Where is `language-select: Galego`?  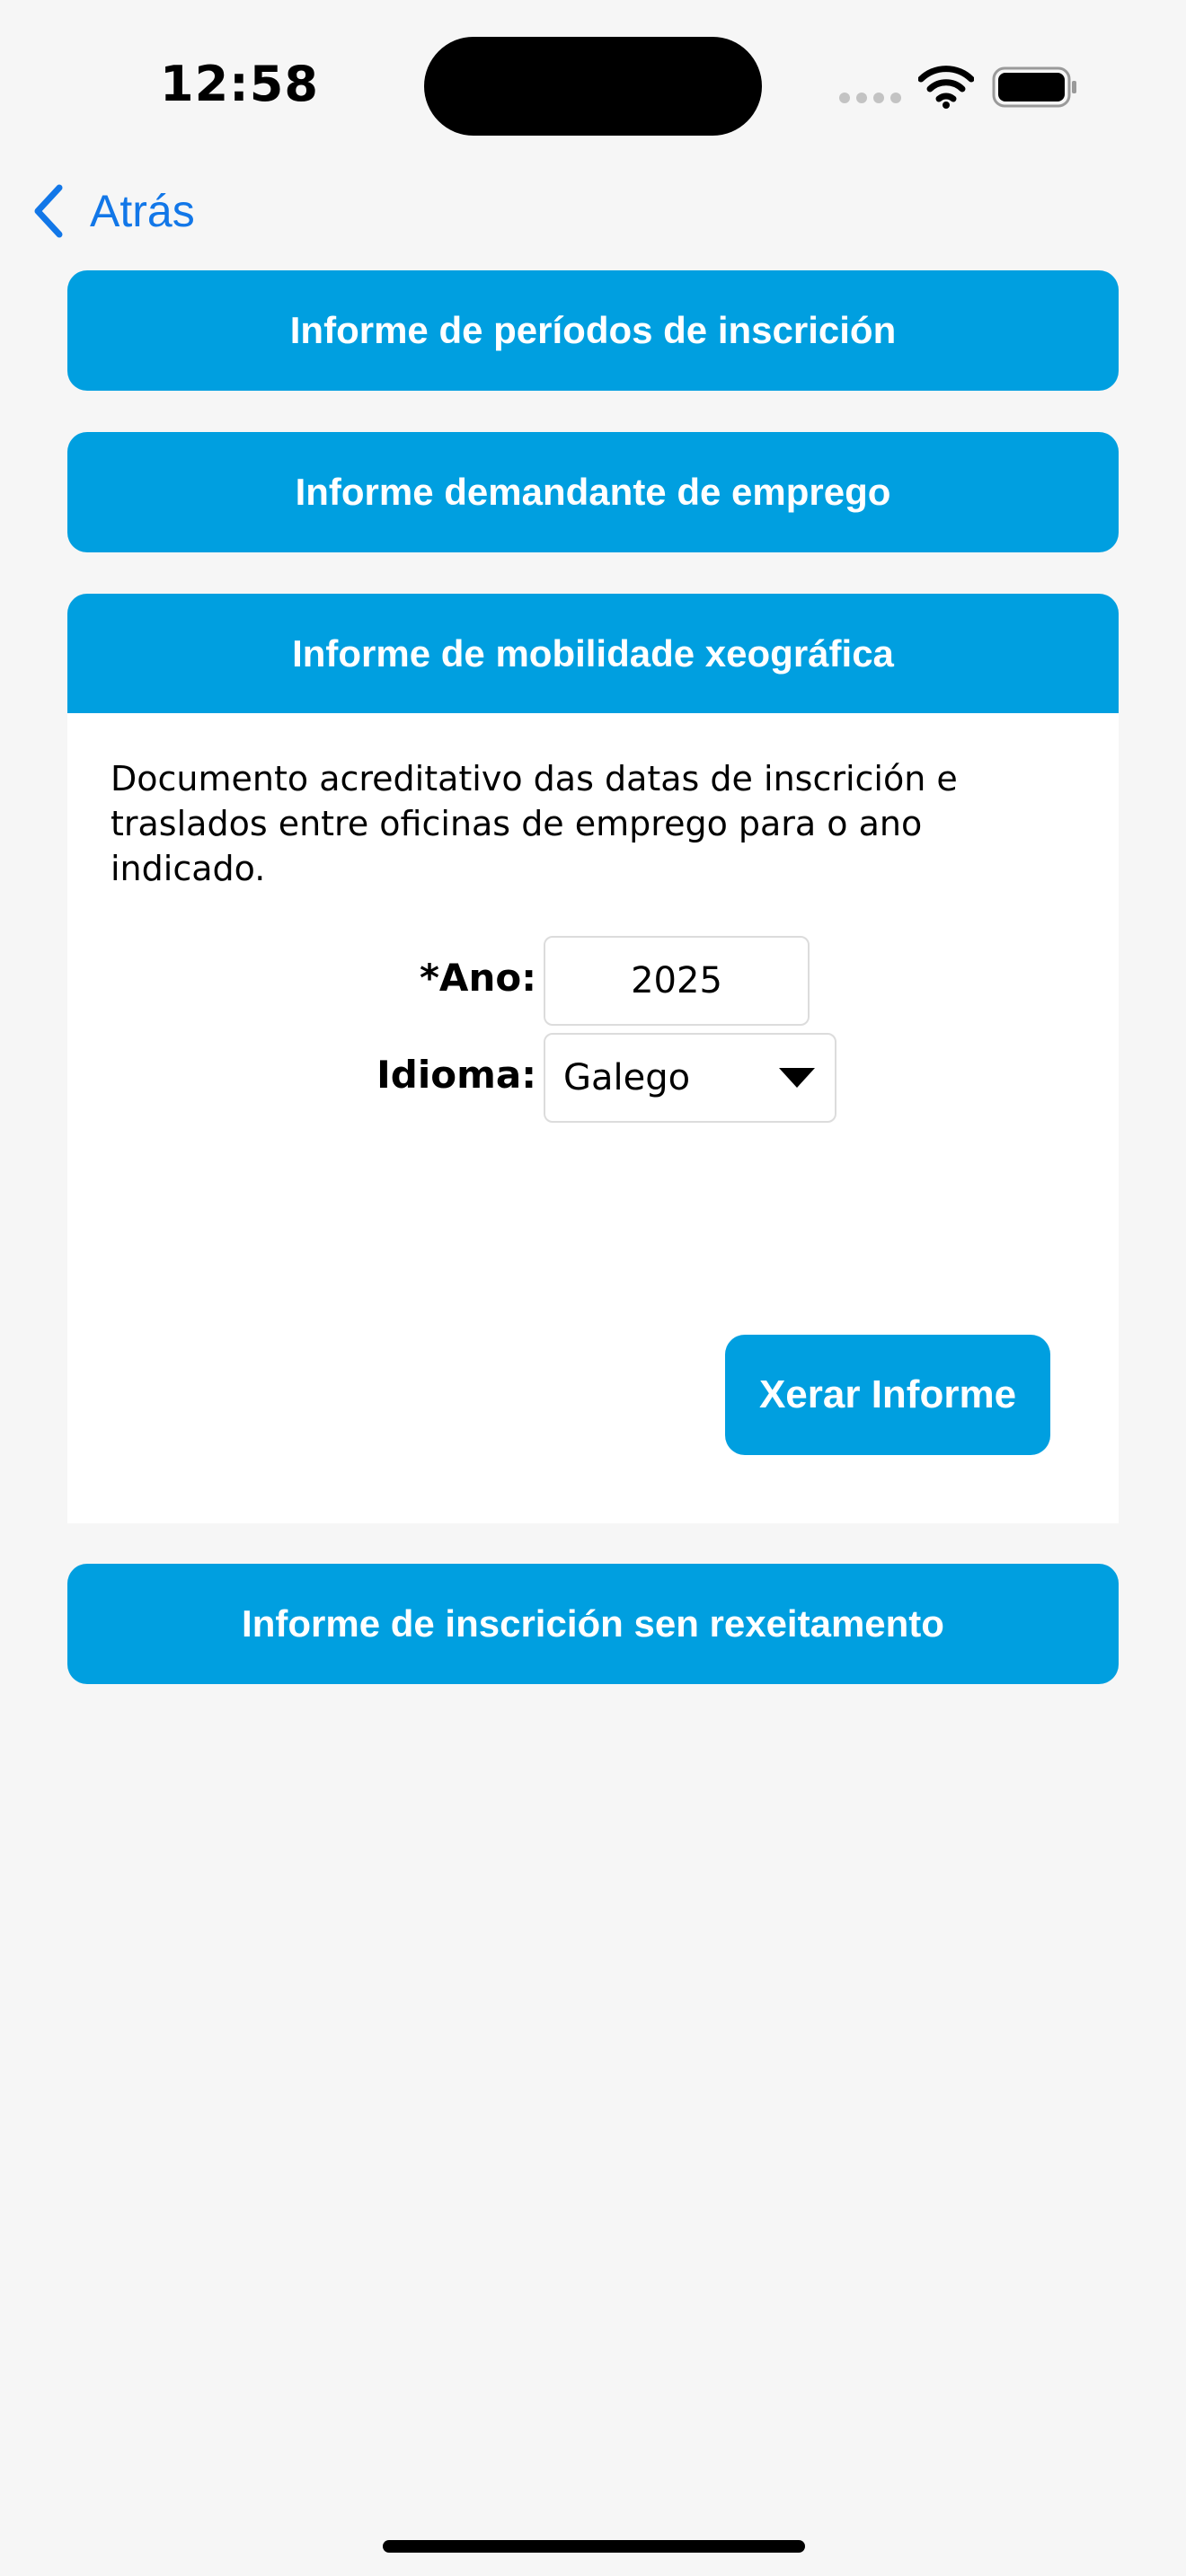 language-select: Galego is located at coordinates (690, 1078).